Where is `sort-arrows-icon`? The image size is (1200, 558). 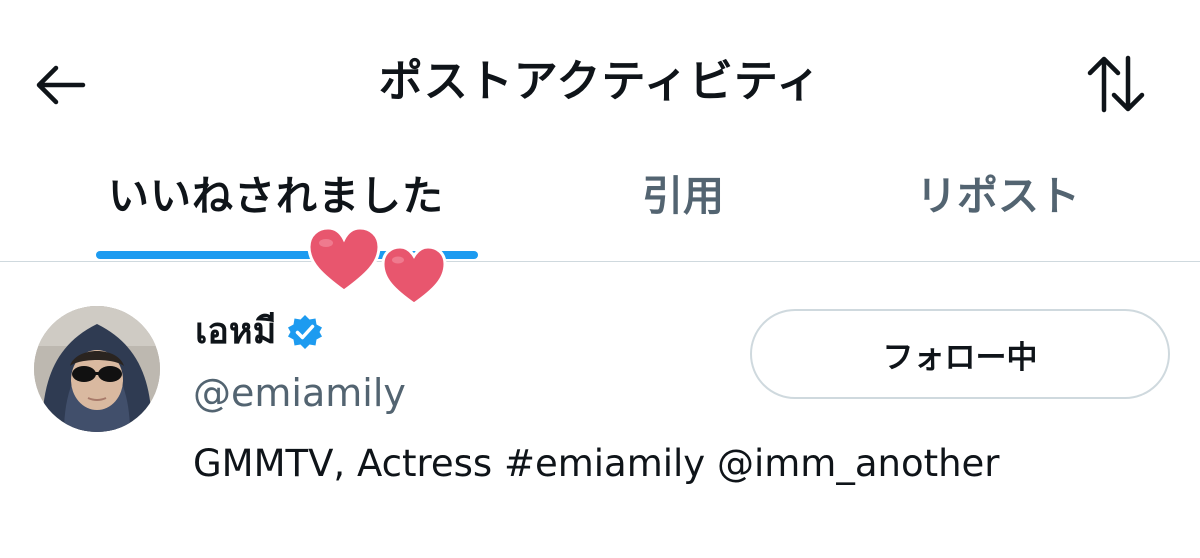 sort-arrows-icon is located at coordinates (1116, 84).